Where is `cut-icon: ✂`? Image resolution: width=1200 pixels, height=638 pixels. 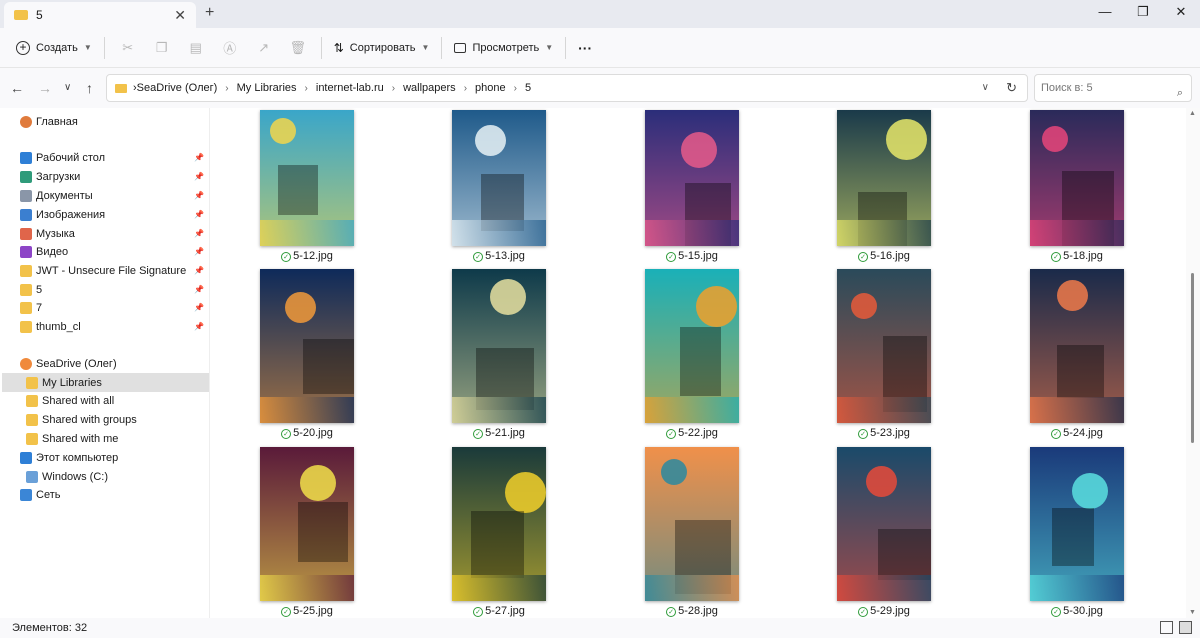 cut-icon: ✂ is located at coordinates (128, 48).